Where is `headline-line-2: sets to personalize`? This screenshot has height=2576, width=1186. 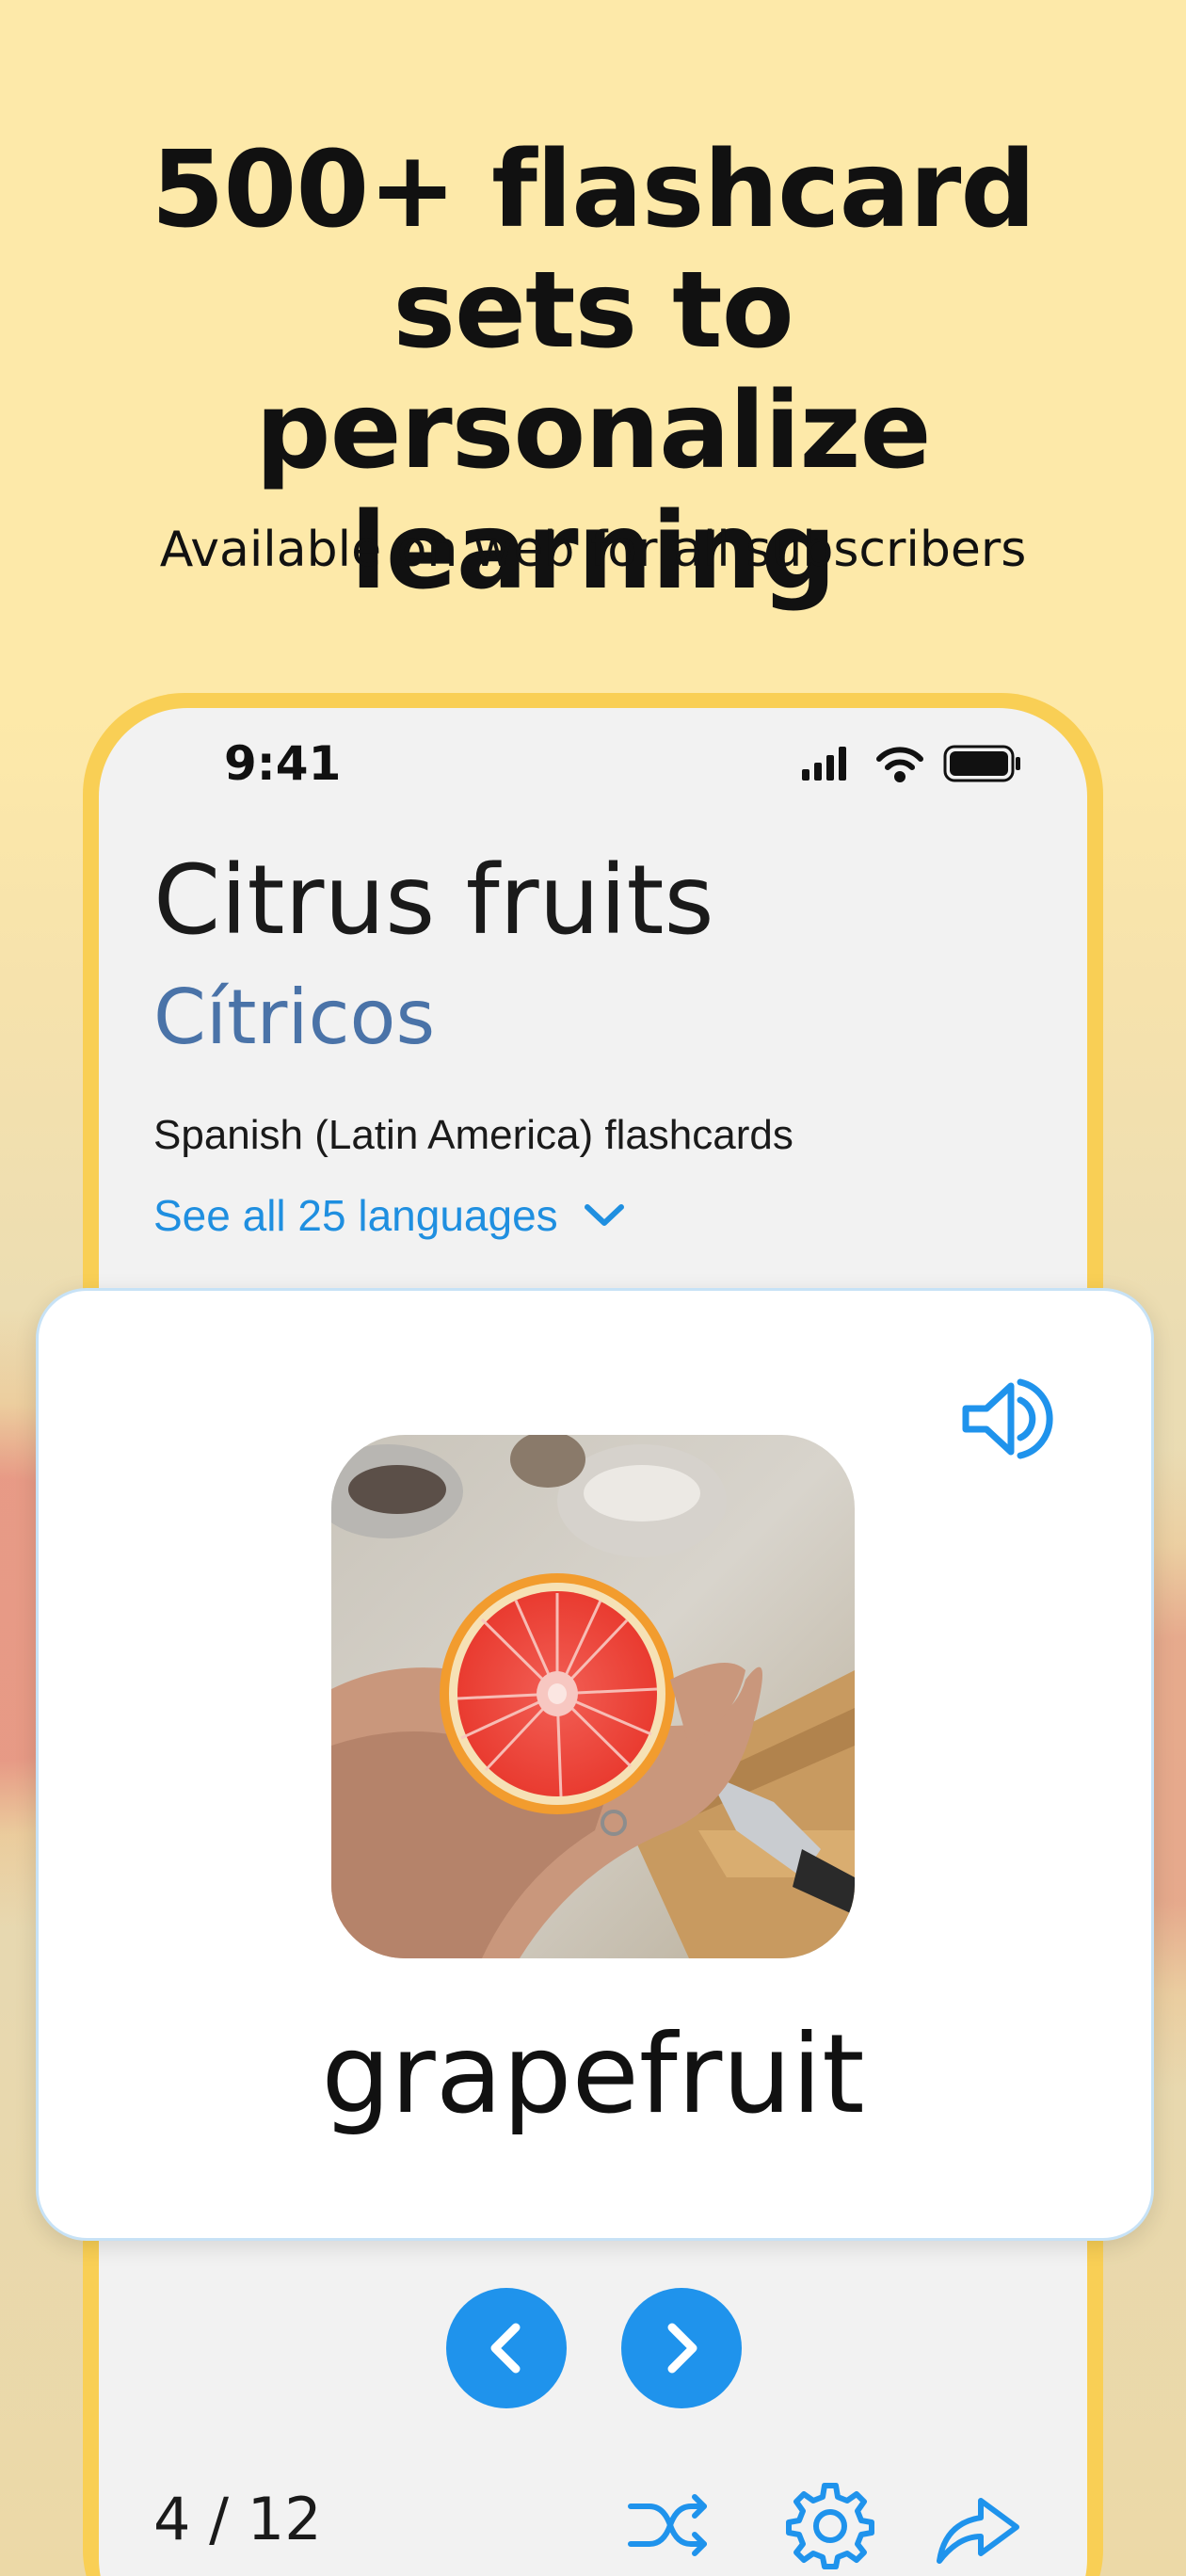
headline-line-2: sets to personalize is located at coordinates (593, 371).